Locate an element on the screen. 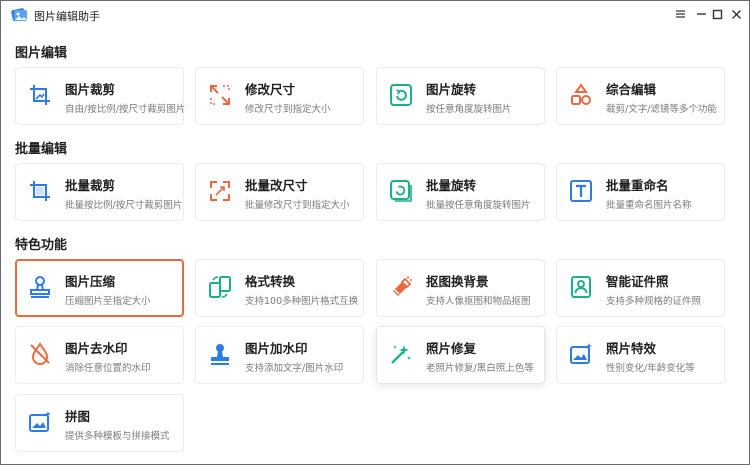 This screenshot has height=465, width=750. card-desc: 支持人像抠图和物品抠图 is located at coordinates (478, 301).